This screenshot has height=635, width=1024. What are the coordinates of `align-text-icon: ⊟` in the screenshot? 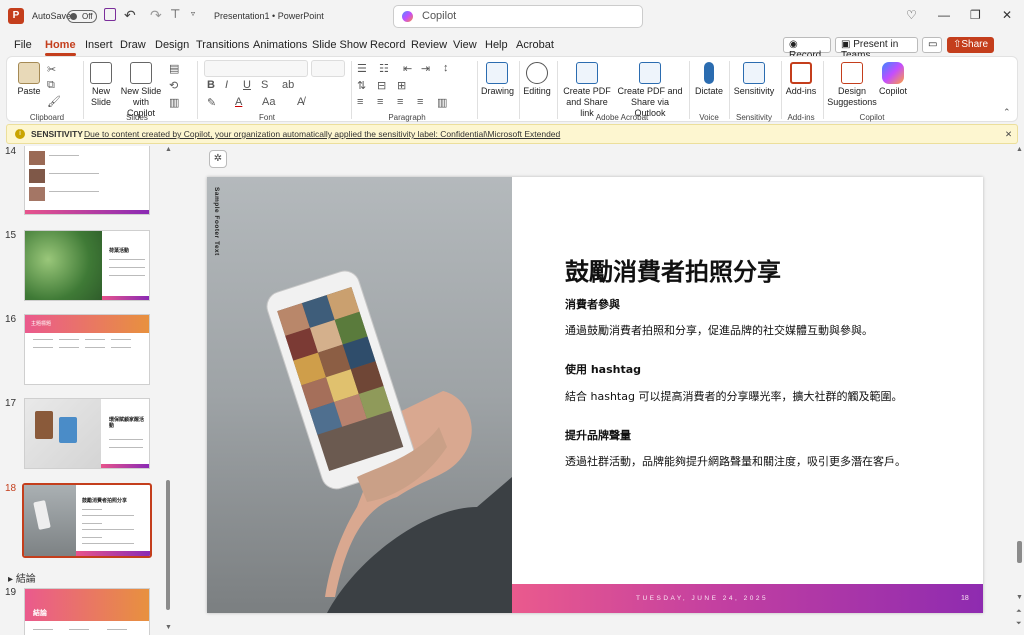 It's located at (381, 85).